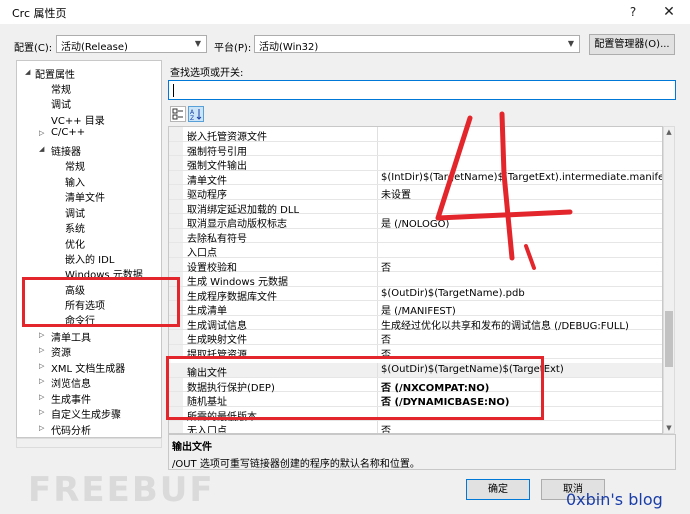 The width and height of the screenshot is (690, 514). What do you see at coordinates (415, 323) in the screenshot?
I see `grid-row: 生成调试信息 生成经过优化以共享和发布的调试信息 (/DEBUG:FULL)` at bounding box center [415, 323].